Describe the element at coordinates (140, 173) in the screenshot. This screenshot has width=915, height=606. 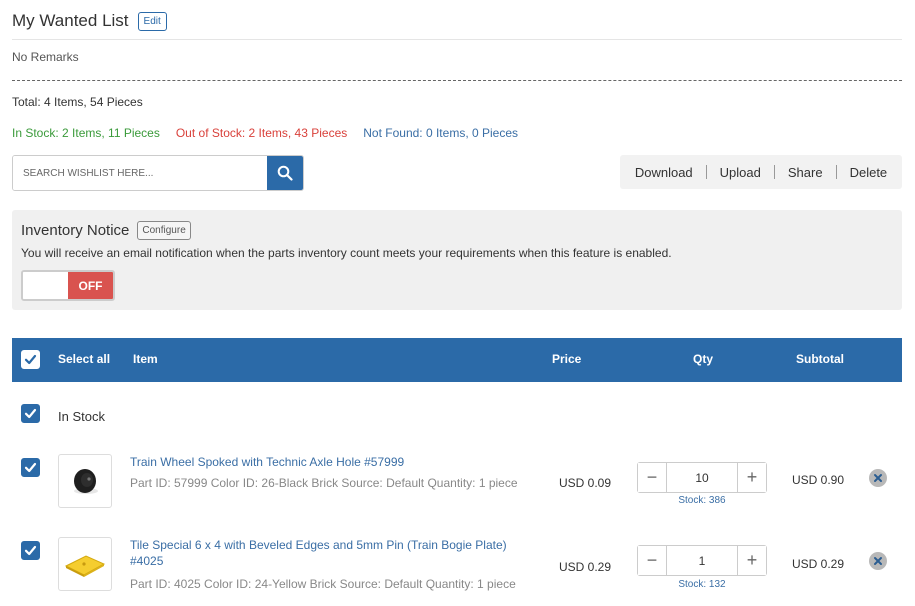
I see `search-input` at that location.